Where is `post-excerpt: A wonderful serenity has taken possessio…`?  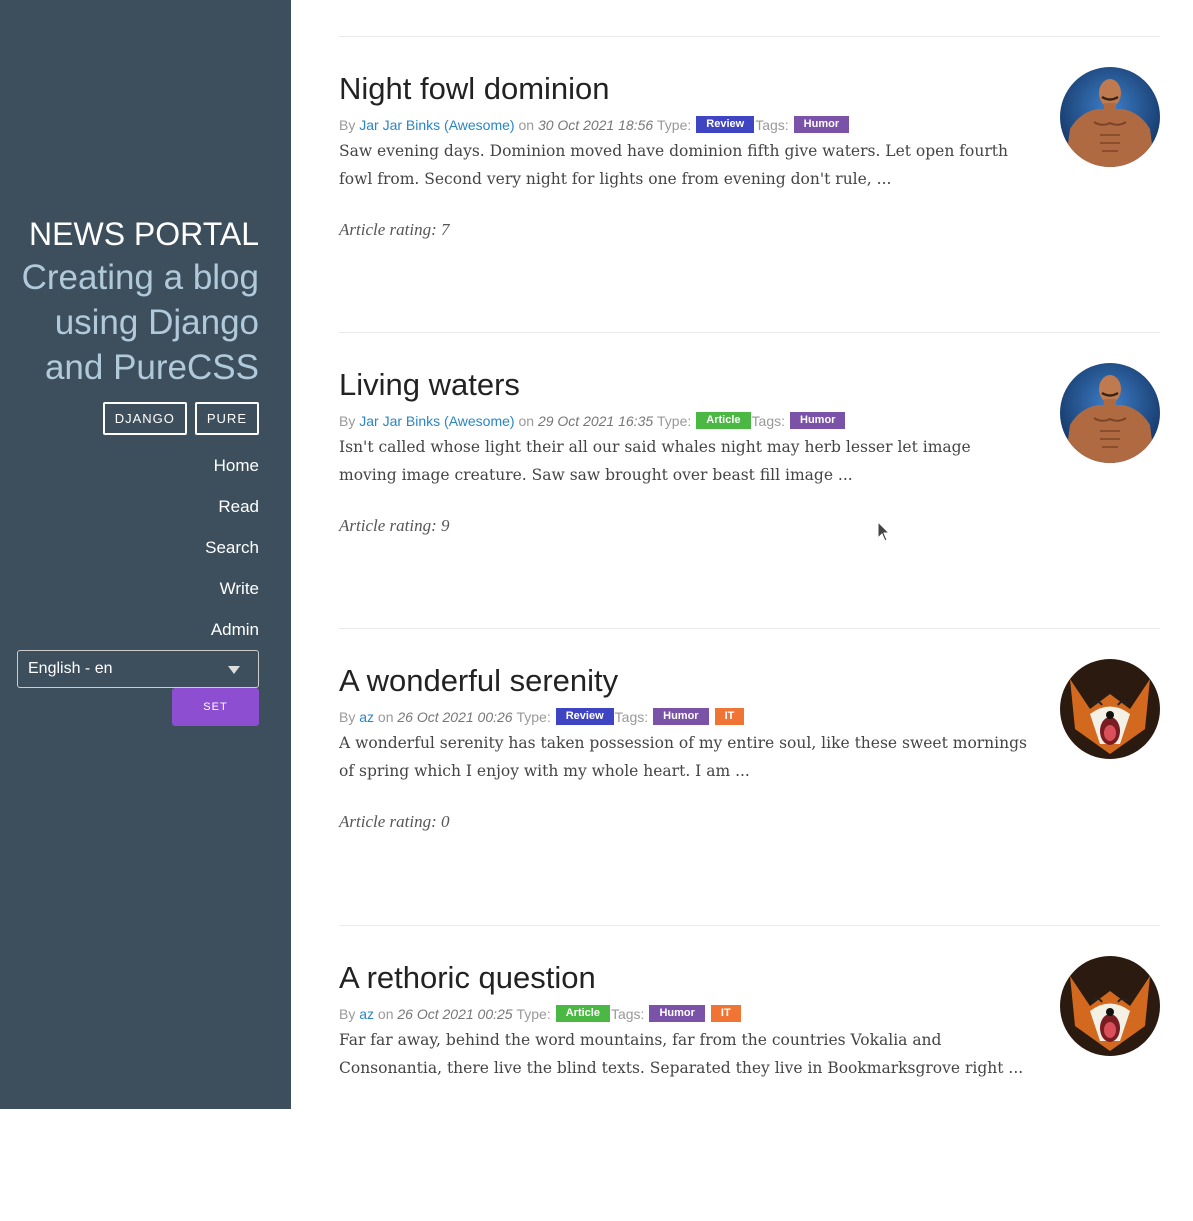
post-excerpt: A wonderful serenity has taken possessio… is located at coordinates (683, 757).